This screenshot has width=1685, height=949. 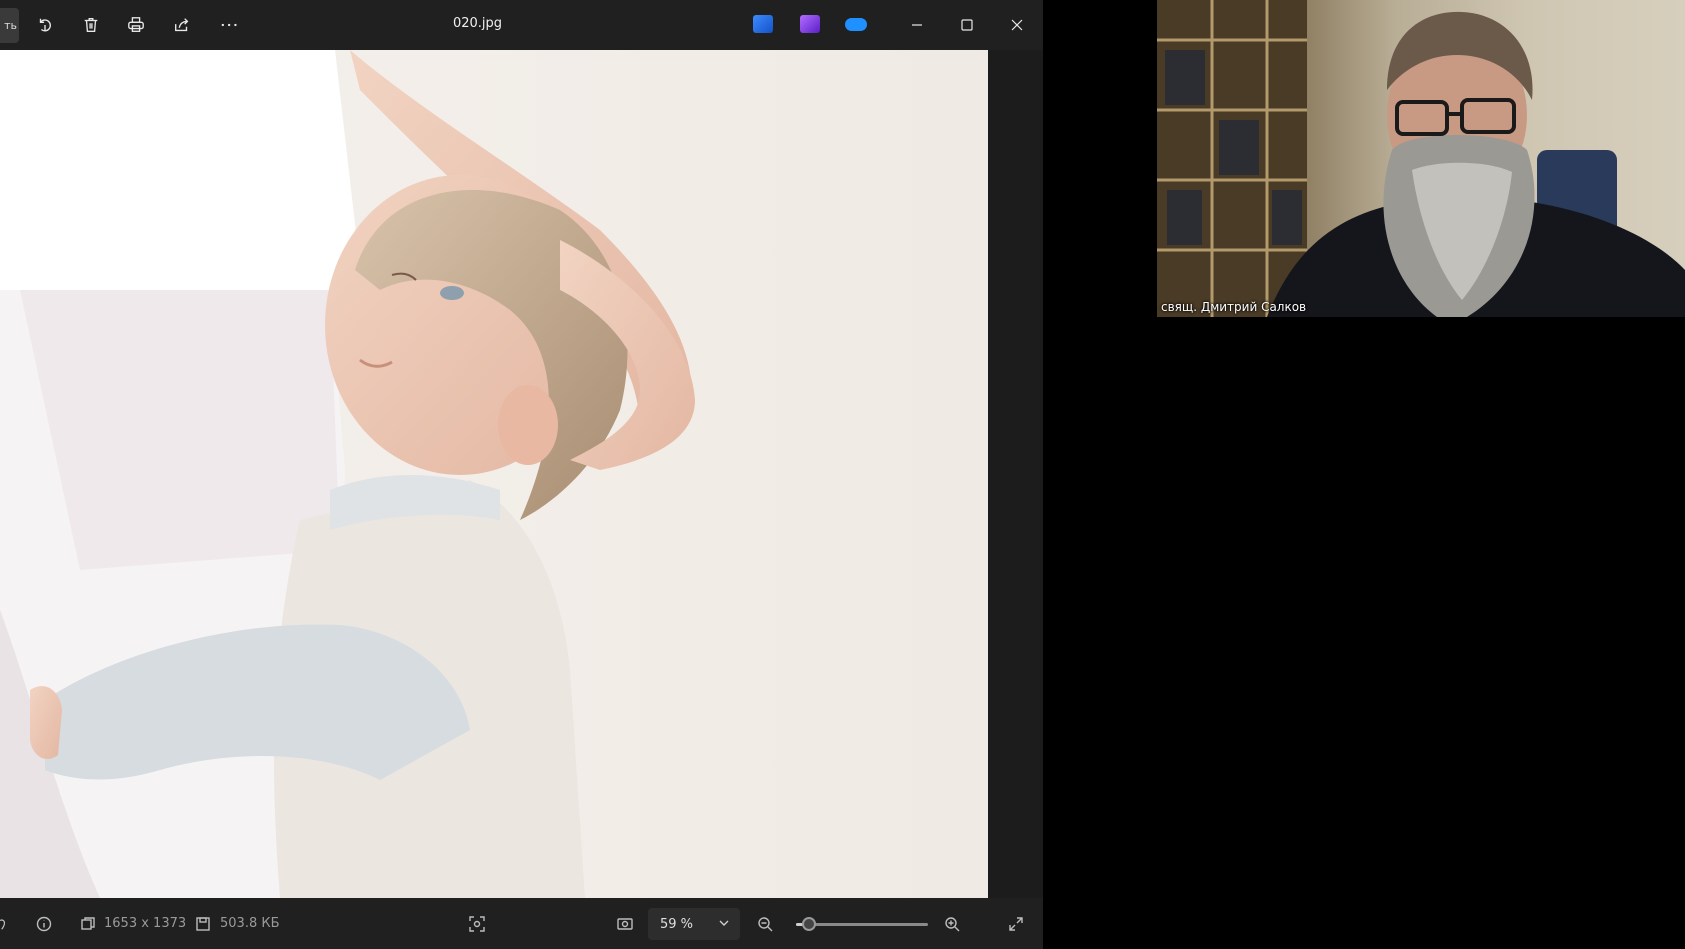 I want to click on chevron-down-icon, so click(x=724, y=923).